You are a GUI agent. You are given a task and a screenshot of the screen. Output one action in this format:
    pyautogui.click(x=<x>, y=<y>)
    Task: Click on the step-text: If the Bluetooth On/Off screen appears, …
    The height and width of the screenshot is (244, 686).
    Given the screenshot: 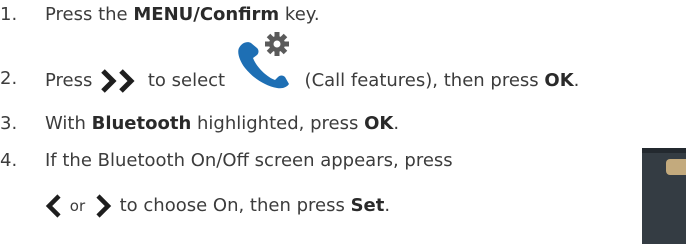 What is the action you would take?
    pyautogui.click(x=249, y=161)
    